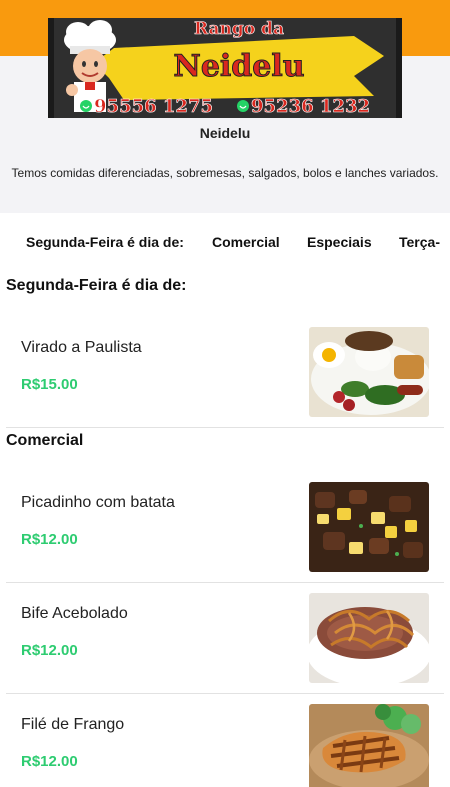 The image size is (450, 787). Describe the element at coordinates (339, 242) in the screenshot. I see `category-tab-especiais: Especiais` at that location.